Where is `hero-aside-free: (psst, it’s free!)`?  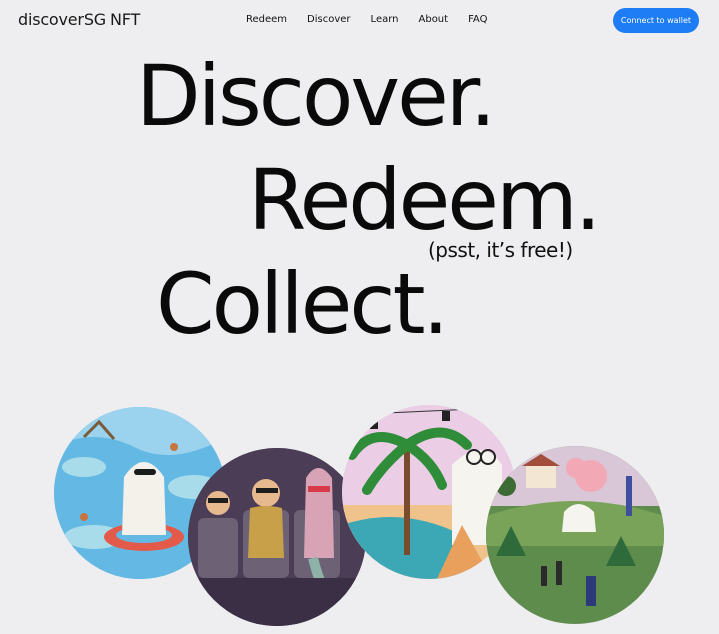 hero-aside-free: (psst, it’s free!) is located at coordinates (500, 250).